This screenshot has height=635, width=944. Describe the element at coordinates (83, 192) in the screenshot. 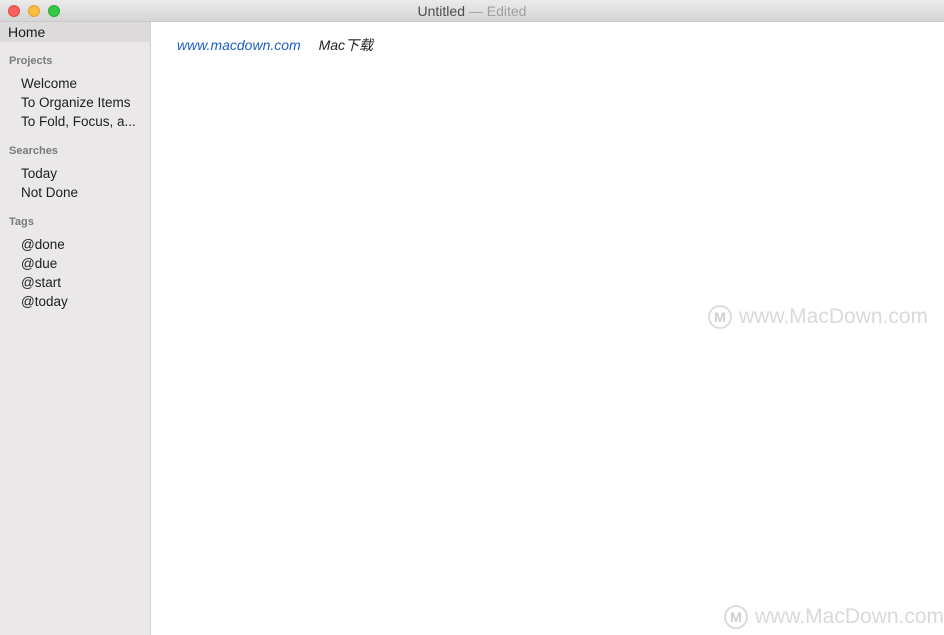

I see `sidebar-item-not-done: Not Done` at that location.